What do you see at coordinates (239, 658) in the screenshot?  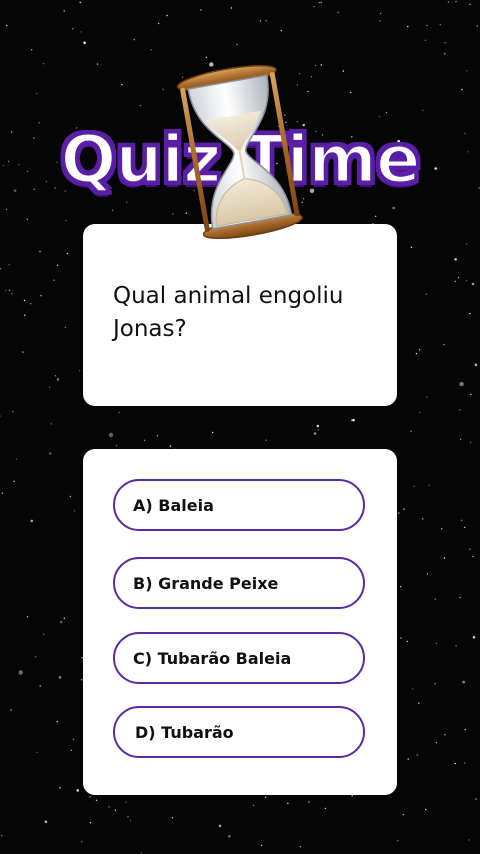 I see `answer-option-c: C) Tubarão Baleia` at bounding box center [239, 658].